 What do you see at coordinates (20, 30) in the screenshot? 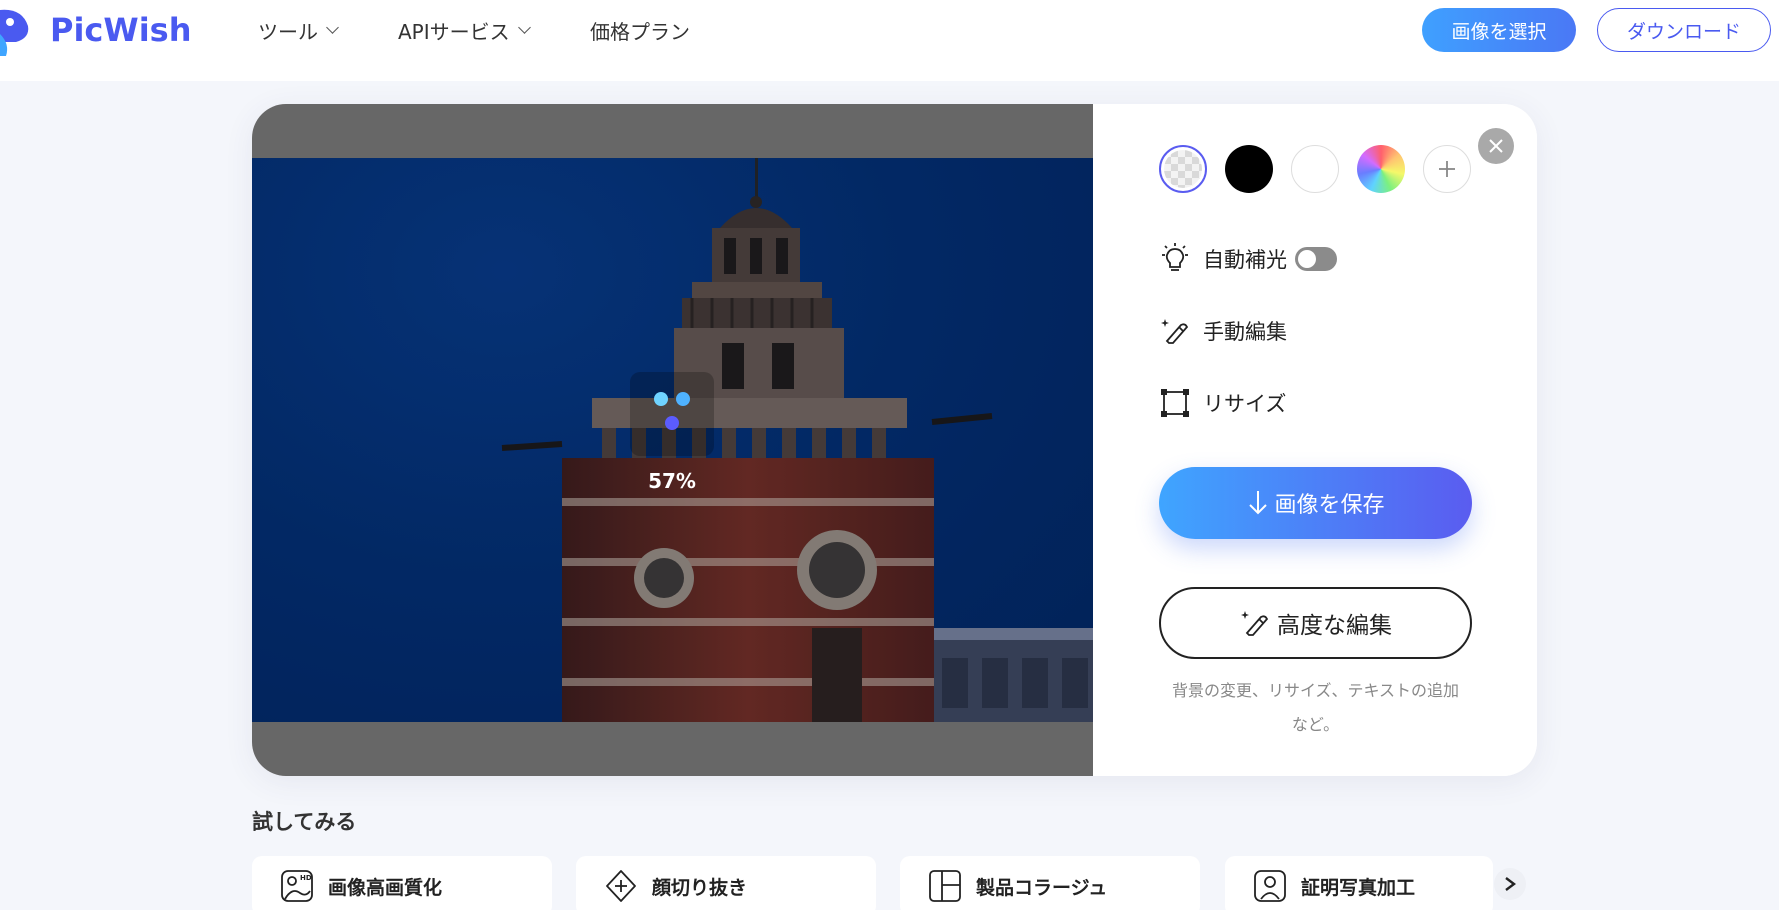
I see `picwish-logo-icon` at bounding box center [20, 30].